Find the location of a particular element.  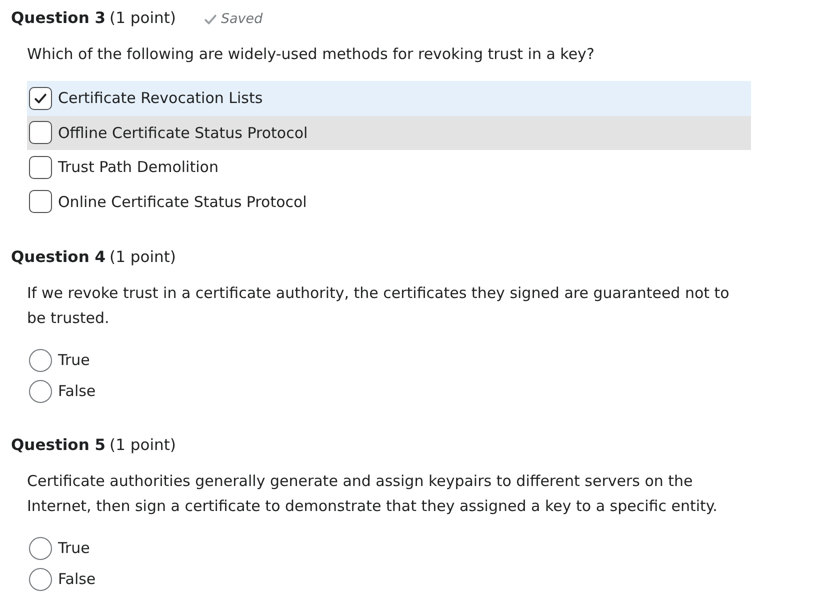

option-label: Trust Path Demolition is located at coordinates (138, 167).